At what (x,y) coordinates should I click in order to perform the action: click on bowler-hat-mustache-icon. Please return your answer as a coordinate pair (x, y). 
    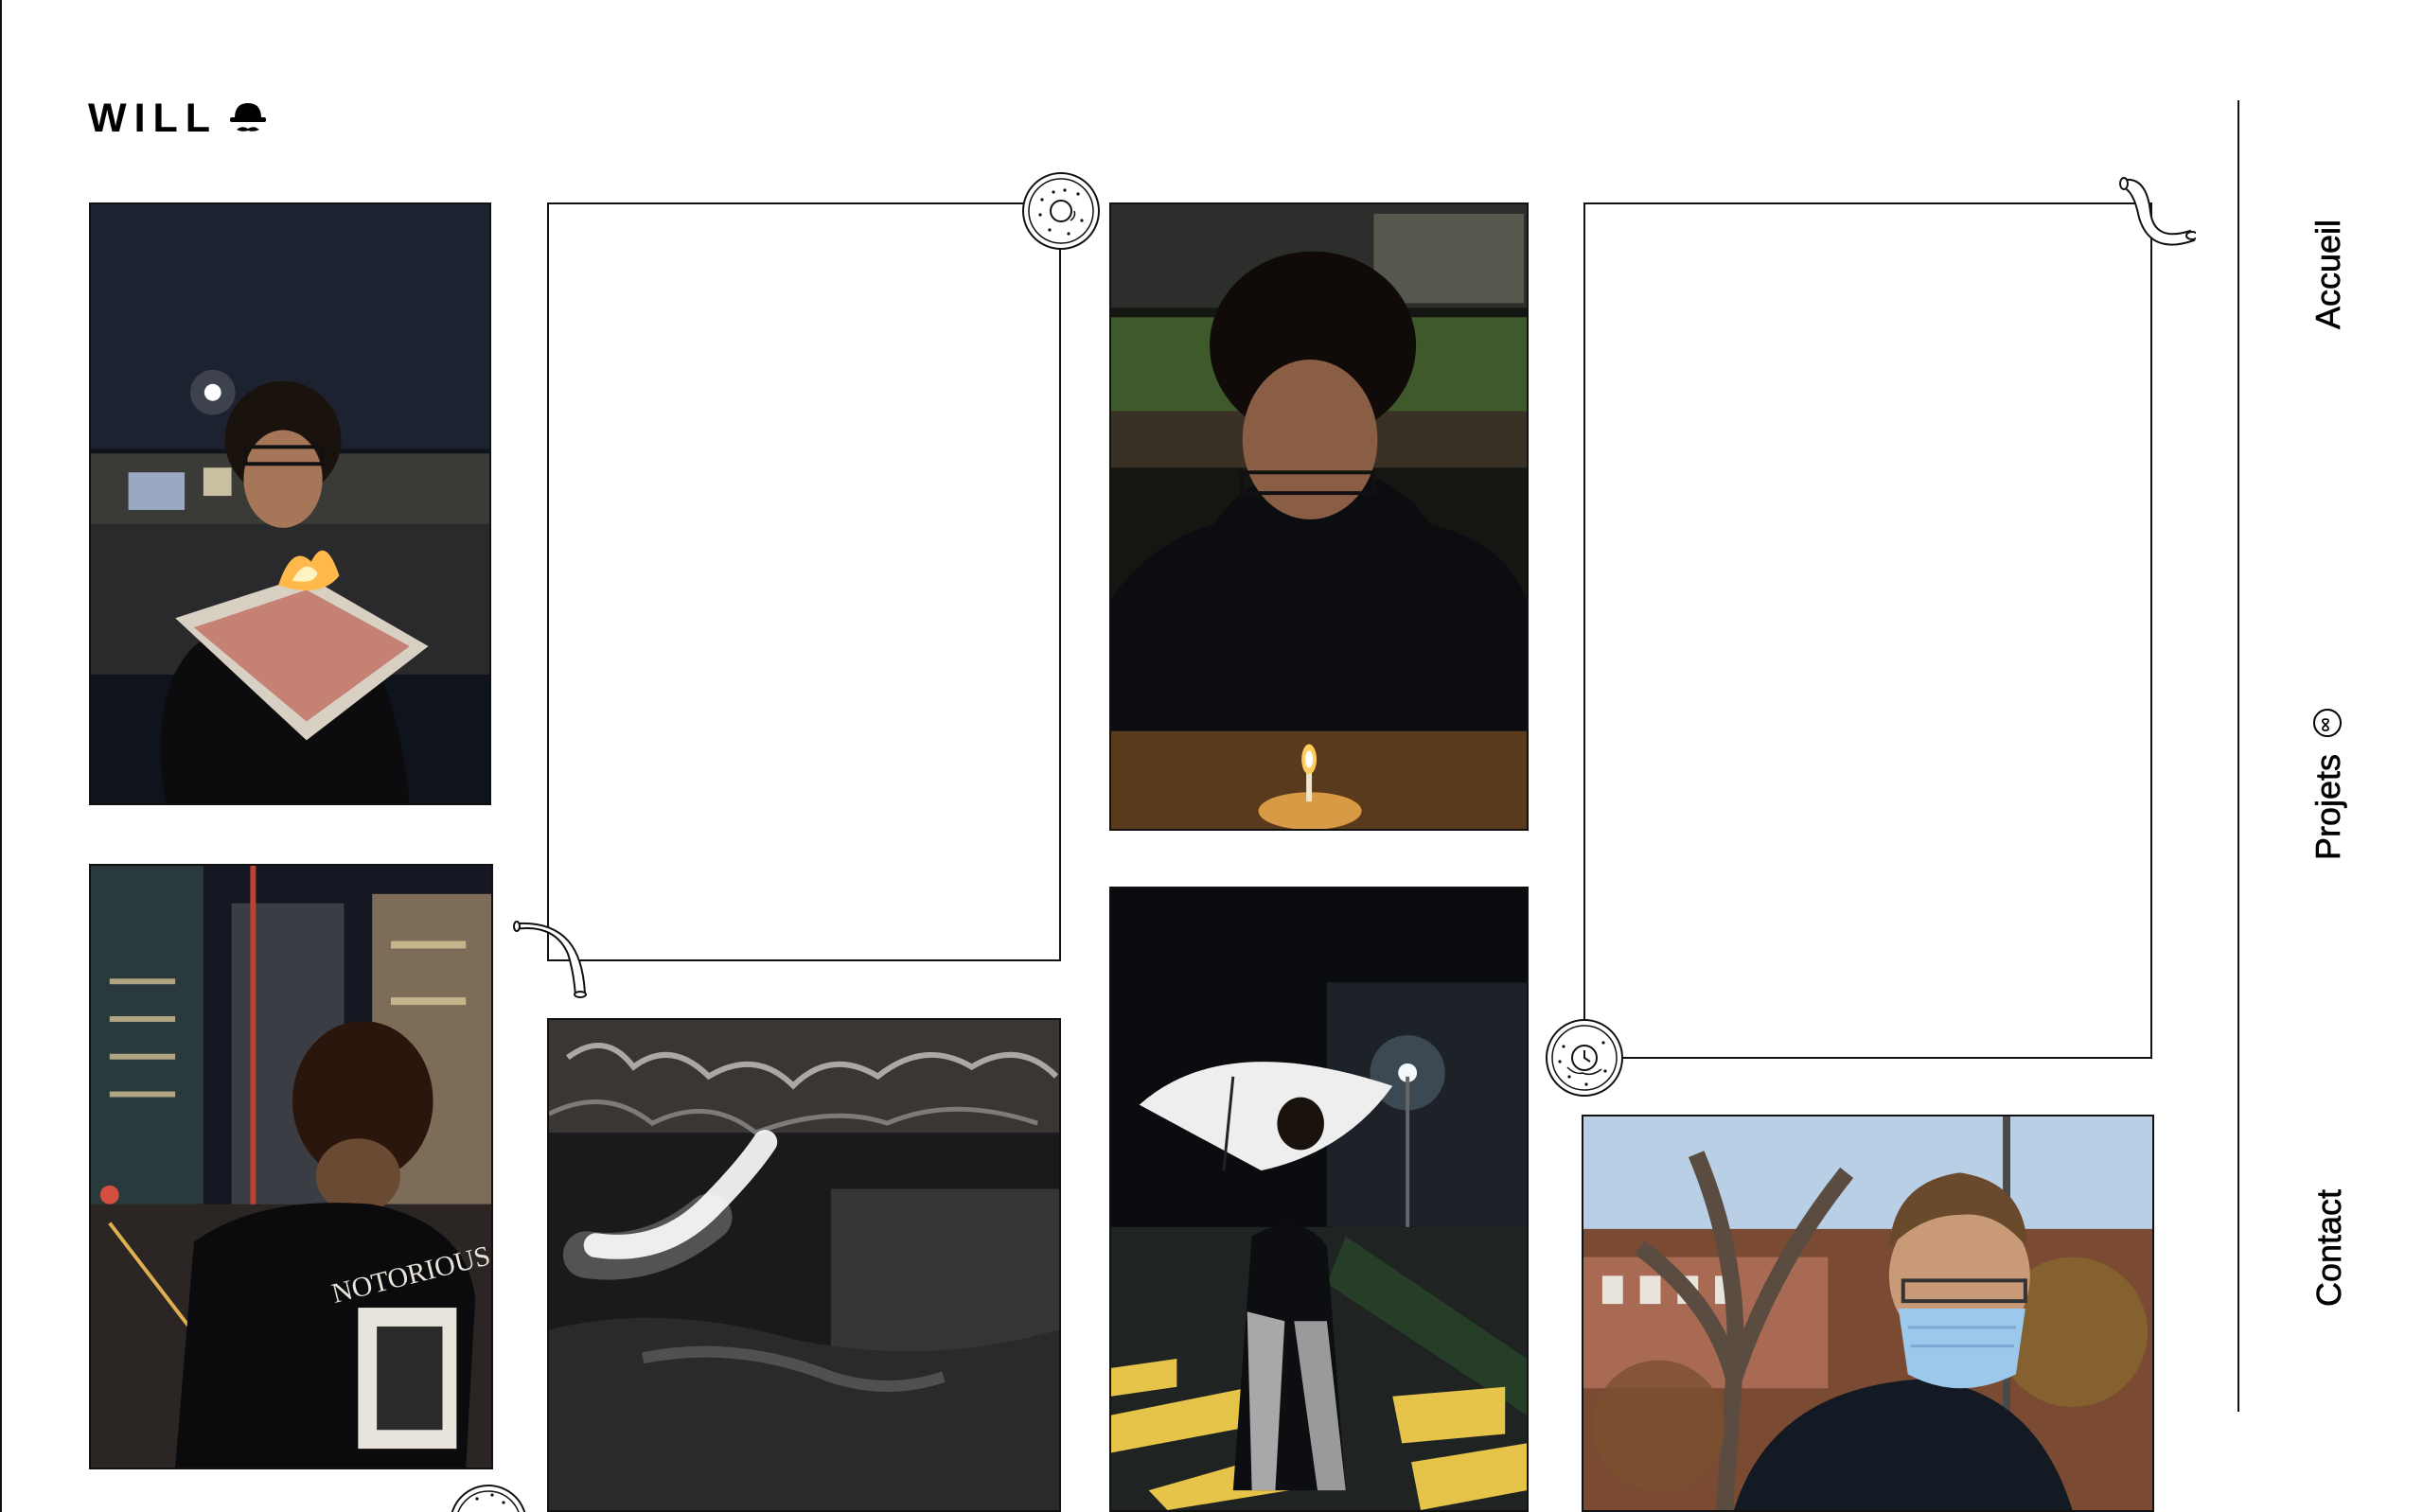
    Looking at the image, I should click on (248, 117).